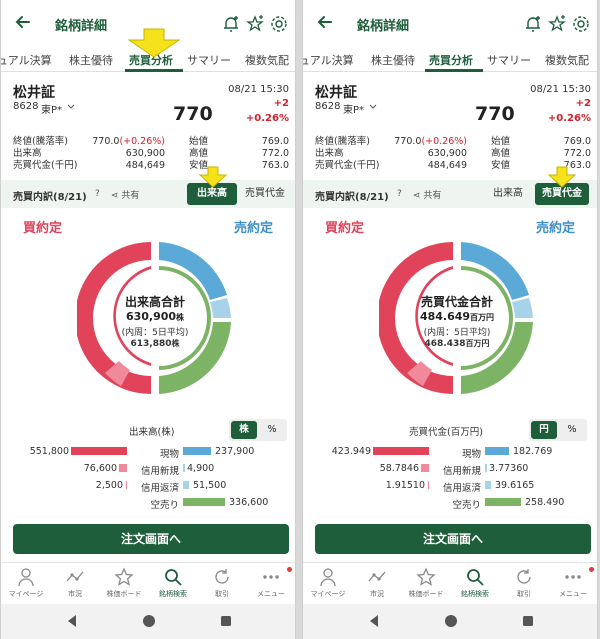  What do you see at coordinates (148, 194) in the screenshot?
I see `breakdown-toolbar: 売買内訳(8/21) ? ⋖ 共有 出来高 売買代金` at bounding box center [148, 194].